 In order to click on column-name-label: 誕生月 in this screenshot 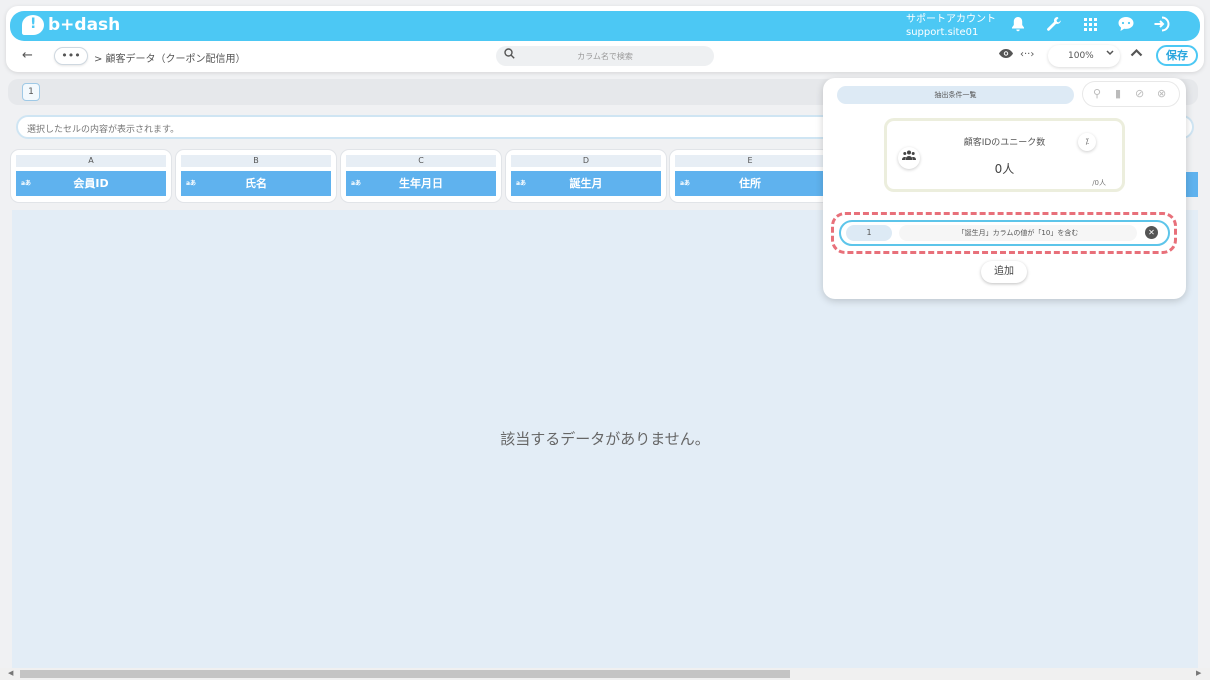, I will do `click(586, 183)`.